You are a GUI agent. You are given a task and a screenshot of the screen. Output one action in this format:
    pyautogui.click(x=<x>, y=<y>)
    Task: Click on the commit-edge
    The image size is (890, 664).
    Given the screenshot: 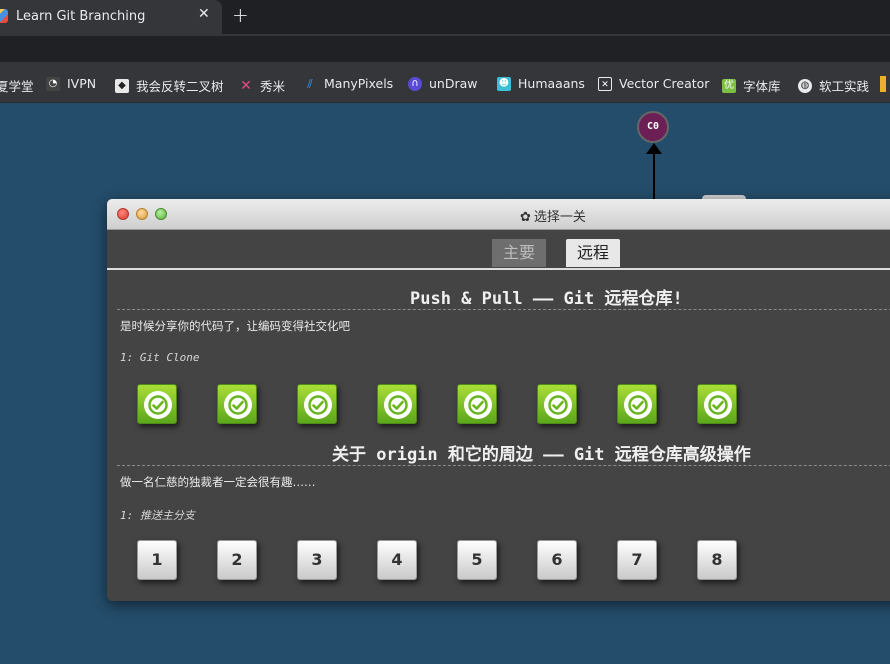 What is the action you would take?
    pyautogui.click(x=654, y=175)
    